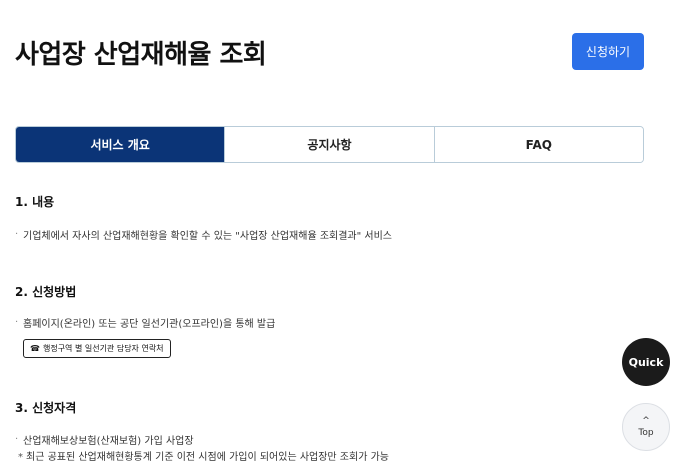 The image size is (676, 462). I want to click on chevron-up-icon: ^, so click(646, 420).